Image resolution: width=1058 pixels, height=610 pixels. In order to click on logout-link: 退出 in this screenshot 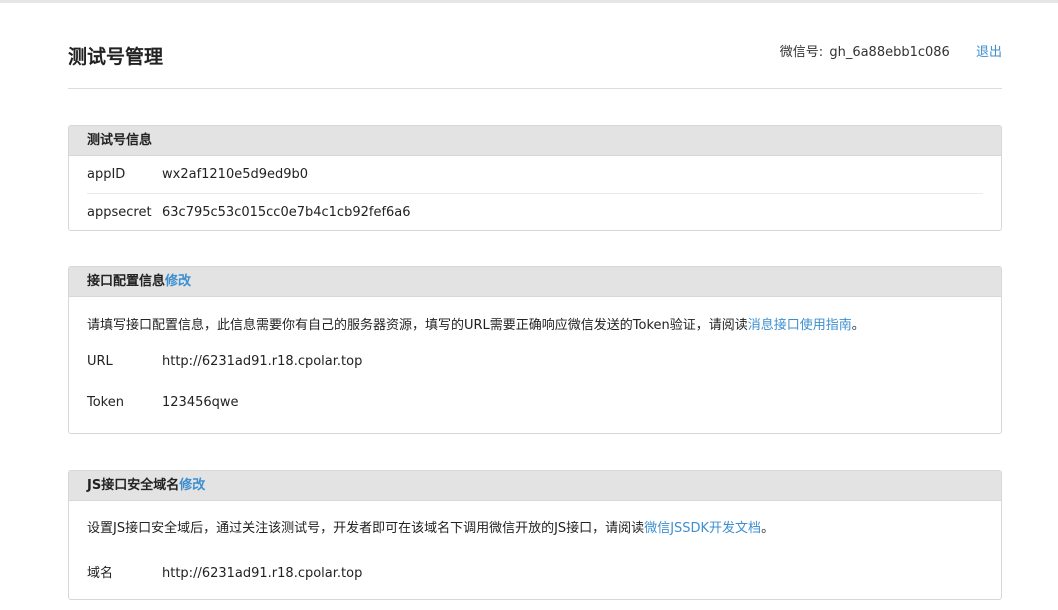, I will do `click(989, 52)`.